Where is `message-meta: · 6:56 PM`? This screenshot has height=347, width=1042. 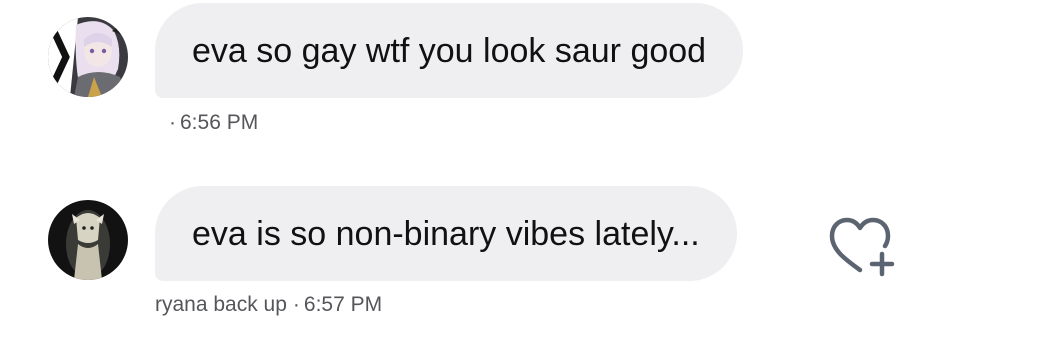
message-meta: · 6:56 PM is located at coordinates (210, 123).